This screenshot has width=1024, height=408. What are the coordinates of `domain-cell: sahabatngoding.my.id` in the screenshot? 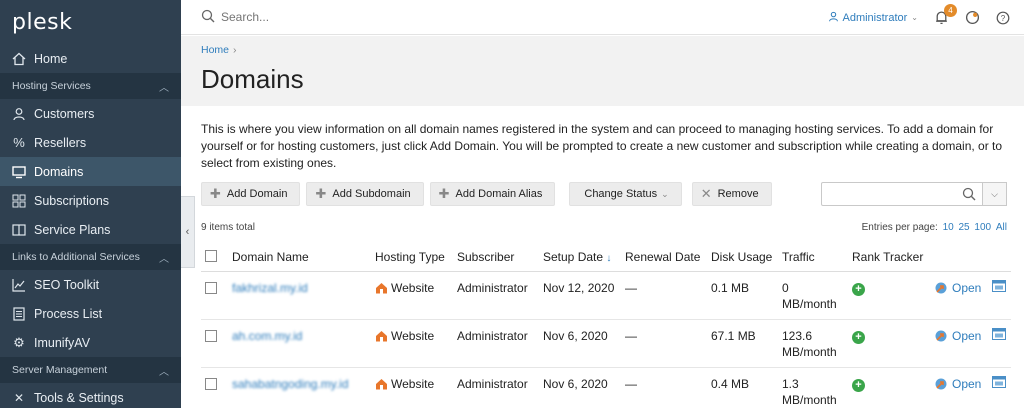 It's located at (299, 387).